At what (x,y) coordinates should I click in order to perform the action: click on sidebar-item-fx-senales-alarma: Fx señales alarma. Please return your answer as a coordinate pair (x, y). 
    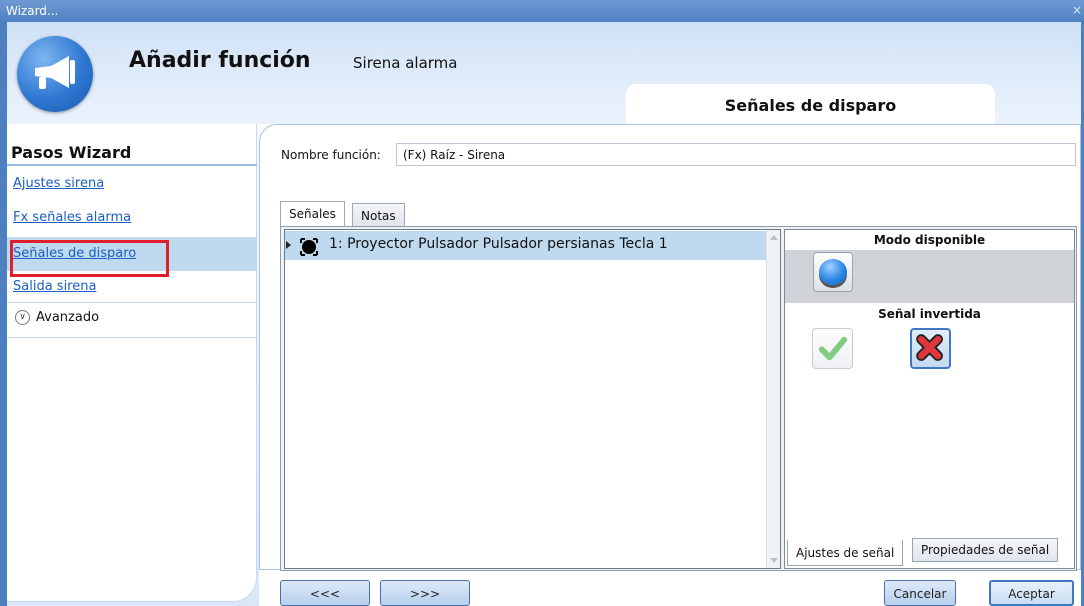
    Looking at the image, I should click on (132, 218).